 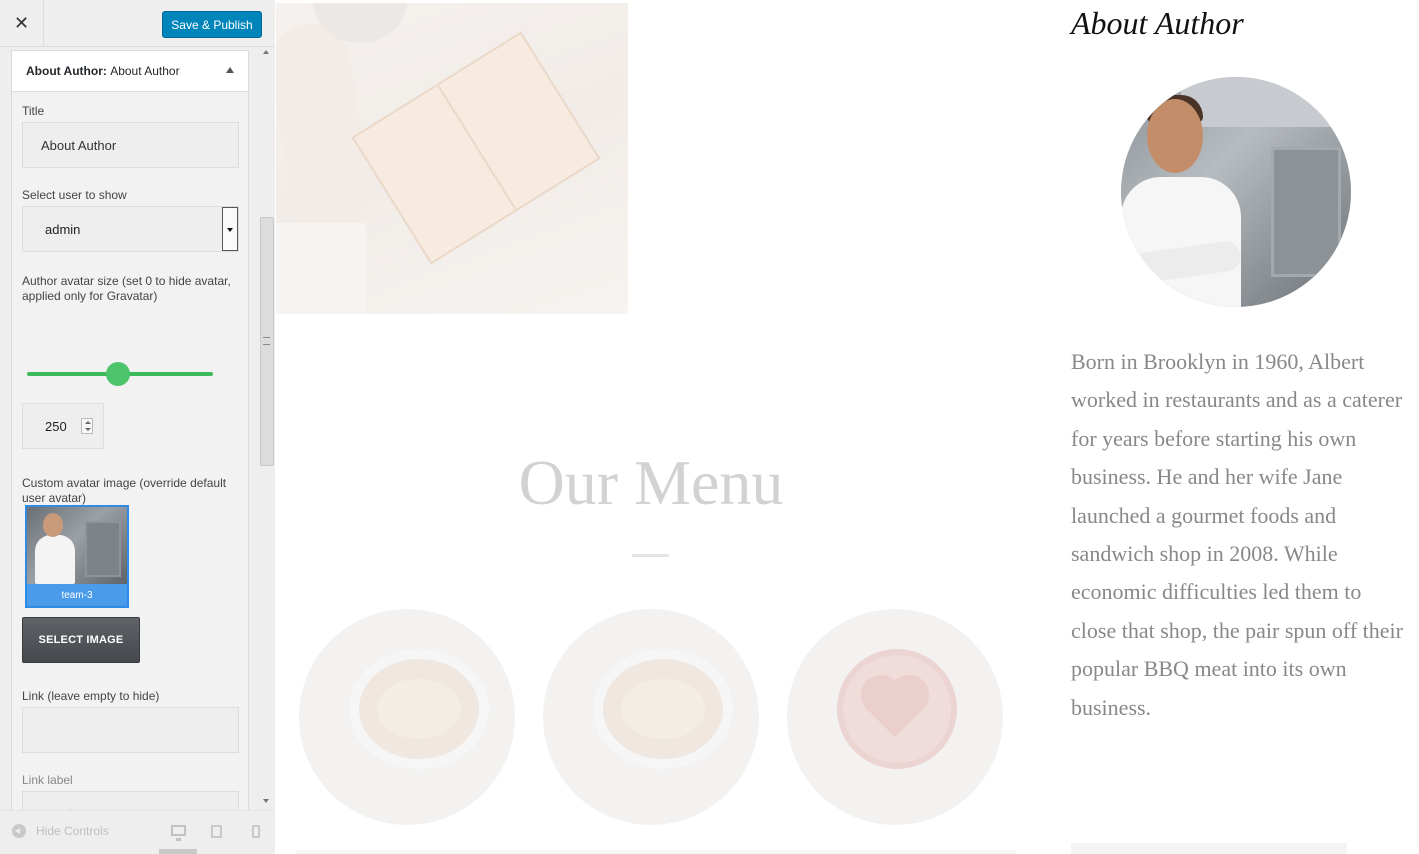 What do you see at coordinates (145, 71) in the screenshot?
I see `widget-title: About Author` at bounding box center [145, 71].